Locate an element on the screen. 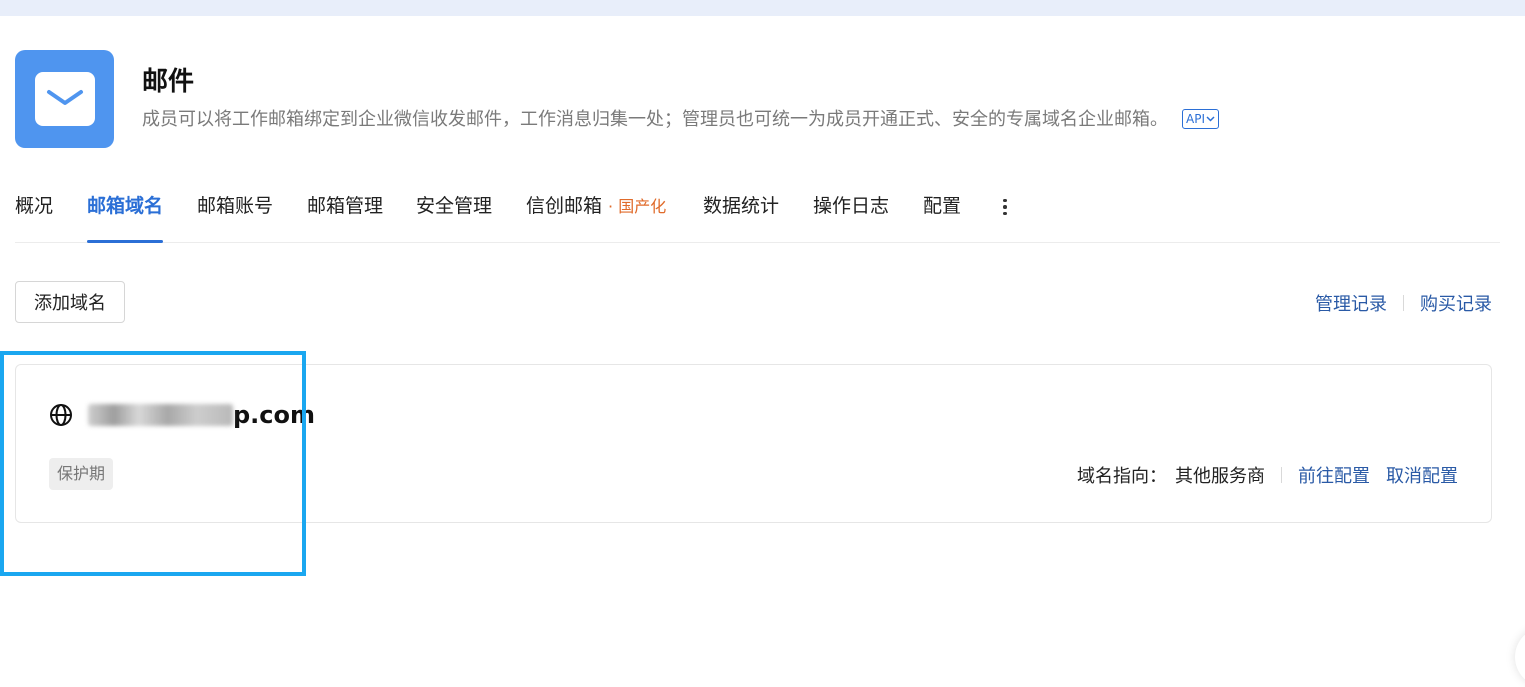  tab-data-statistics: 数据统计 is located at coordinates (741, 214).